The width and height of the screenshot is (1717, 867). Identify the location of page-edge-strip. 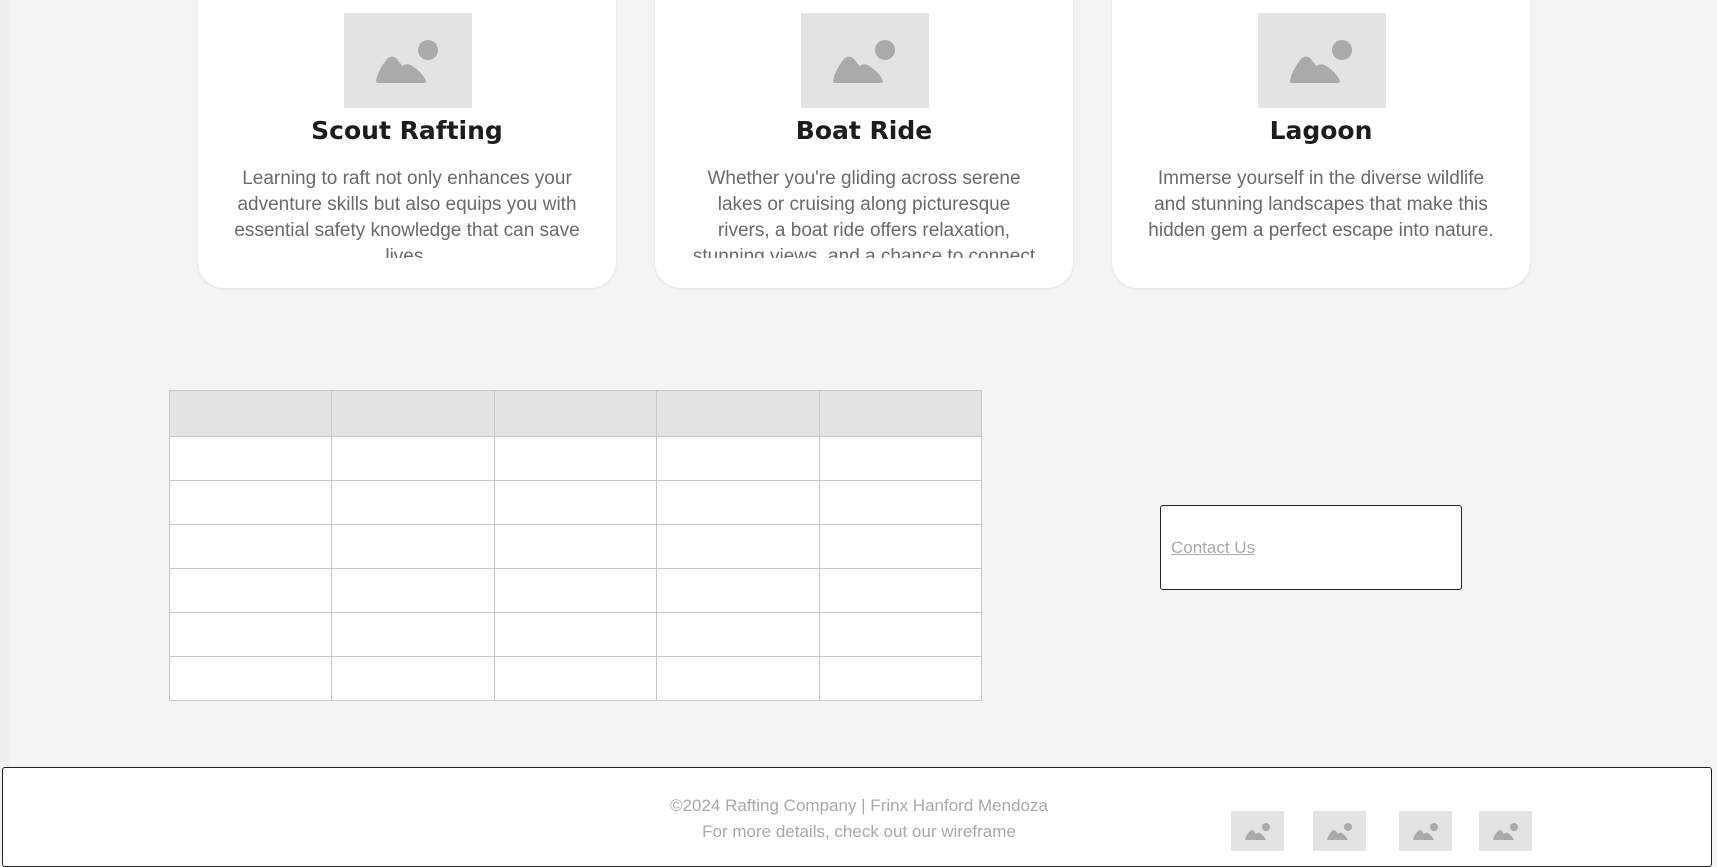
(4, 428).